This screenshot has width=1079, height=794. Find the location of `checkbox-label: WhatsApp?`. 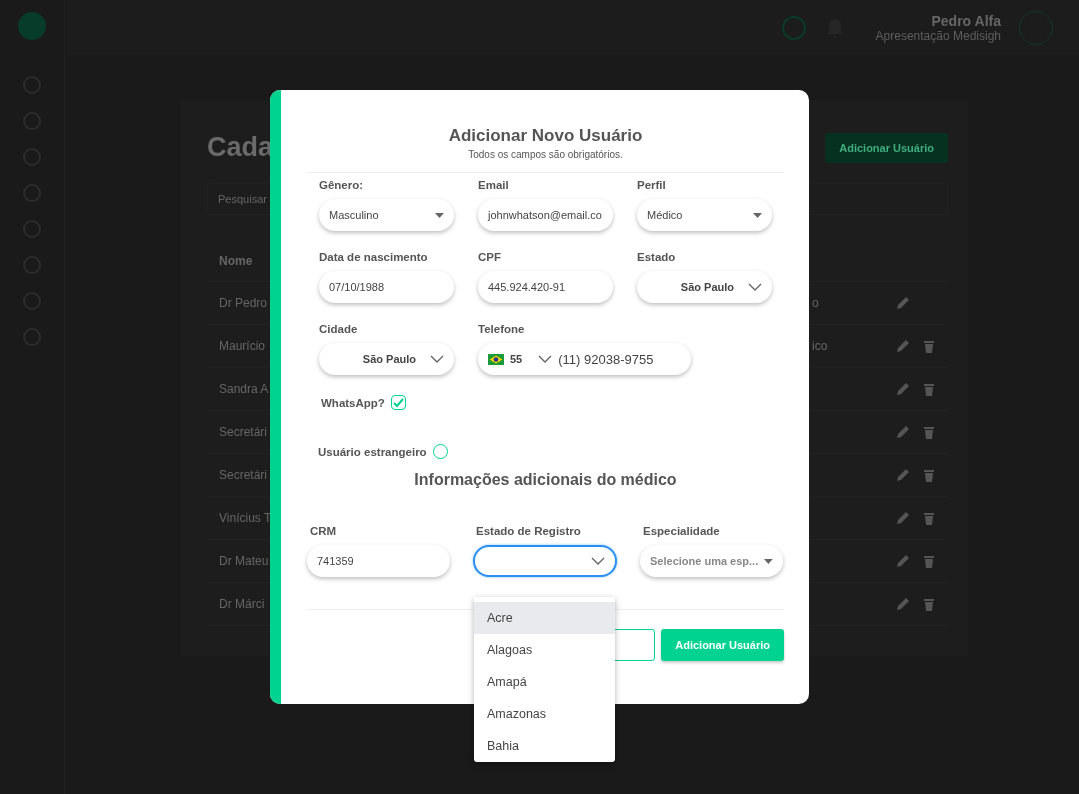

checkbox-label: WhatsApp? is located at coordinates (353, 402).